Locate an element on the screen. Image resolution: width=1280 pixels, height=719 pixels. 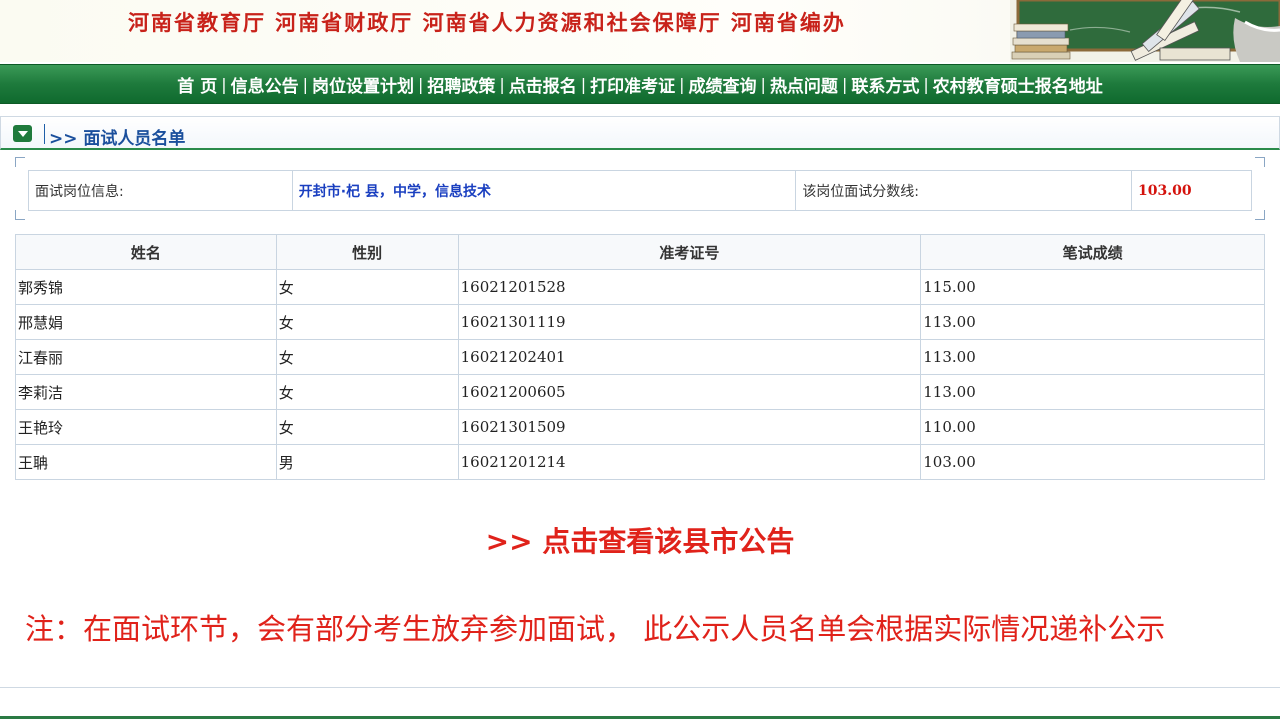
position-info-table: 面试岗位信息: 开封市·杞 县，中学，信息技术 该岗位面试分数线: 103.00 is located at coordinates (640, 190).